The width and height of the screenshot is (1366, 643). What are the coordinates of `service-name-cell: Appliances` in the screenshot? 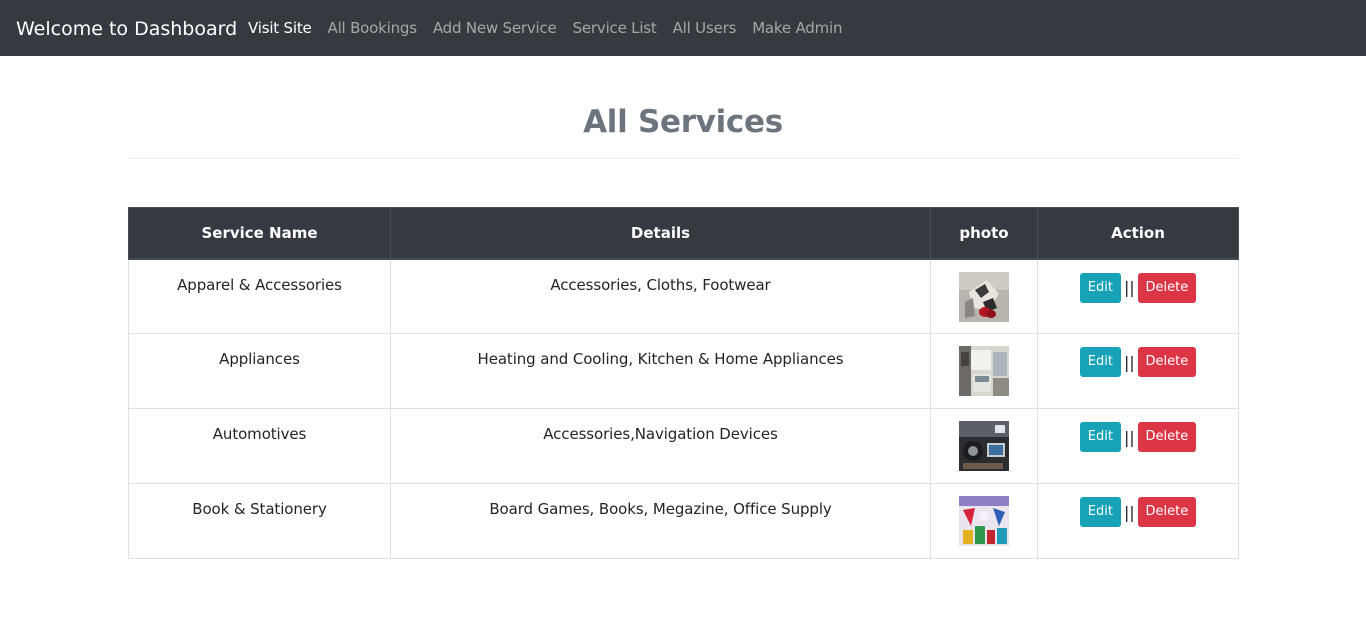 It's located at (259, 371).